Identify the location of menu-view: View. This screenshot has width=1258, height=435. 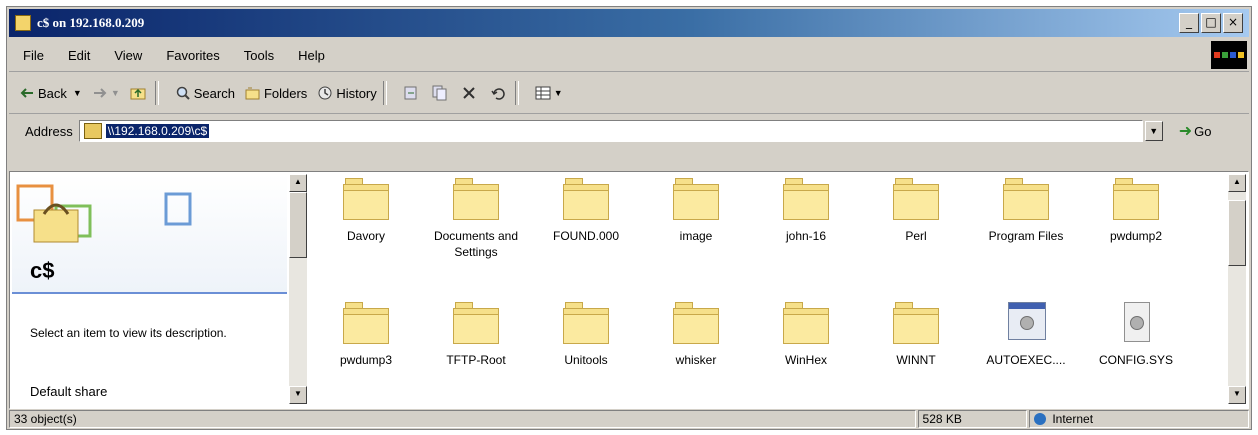
(128, 55).